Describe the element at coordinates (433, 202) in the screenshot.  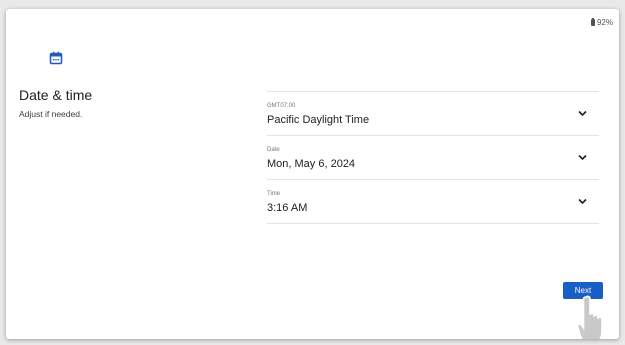
I see `time-dropdown: Time 3:16 AM` at that location.